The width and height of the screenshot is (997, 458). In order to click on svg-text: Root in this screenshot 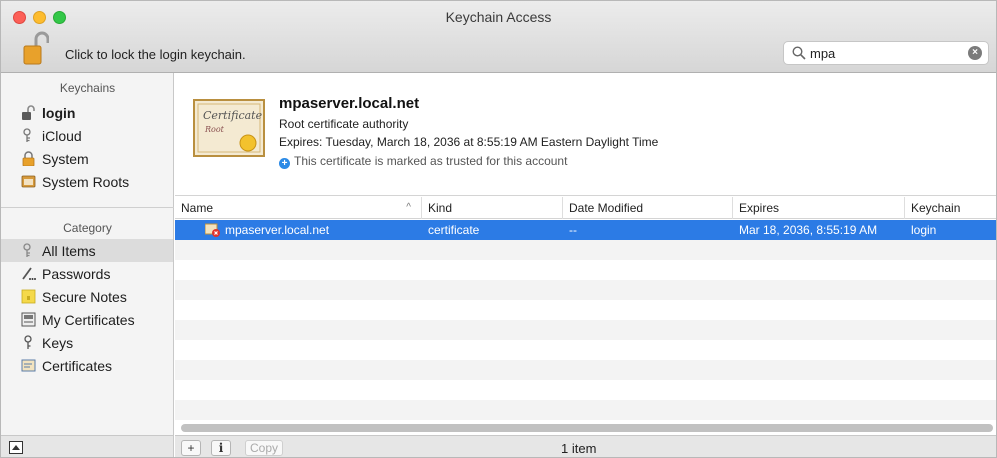, I will do `click(214, 129)`.